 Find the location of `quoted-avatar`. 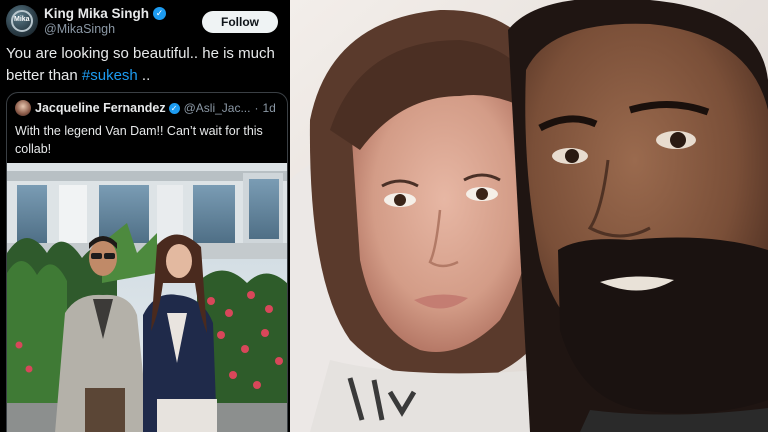

quoted-avatar is located at coordinates (23, 108).